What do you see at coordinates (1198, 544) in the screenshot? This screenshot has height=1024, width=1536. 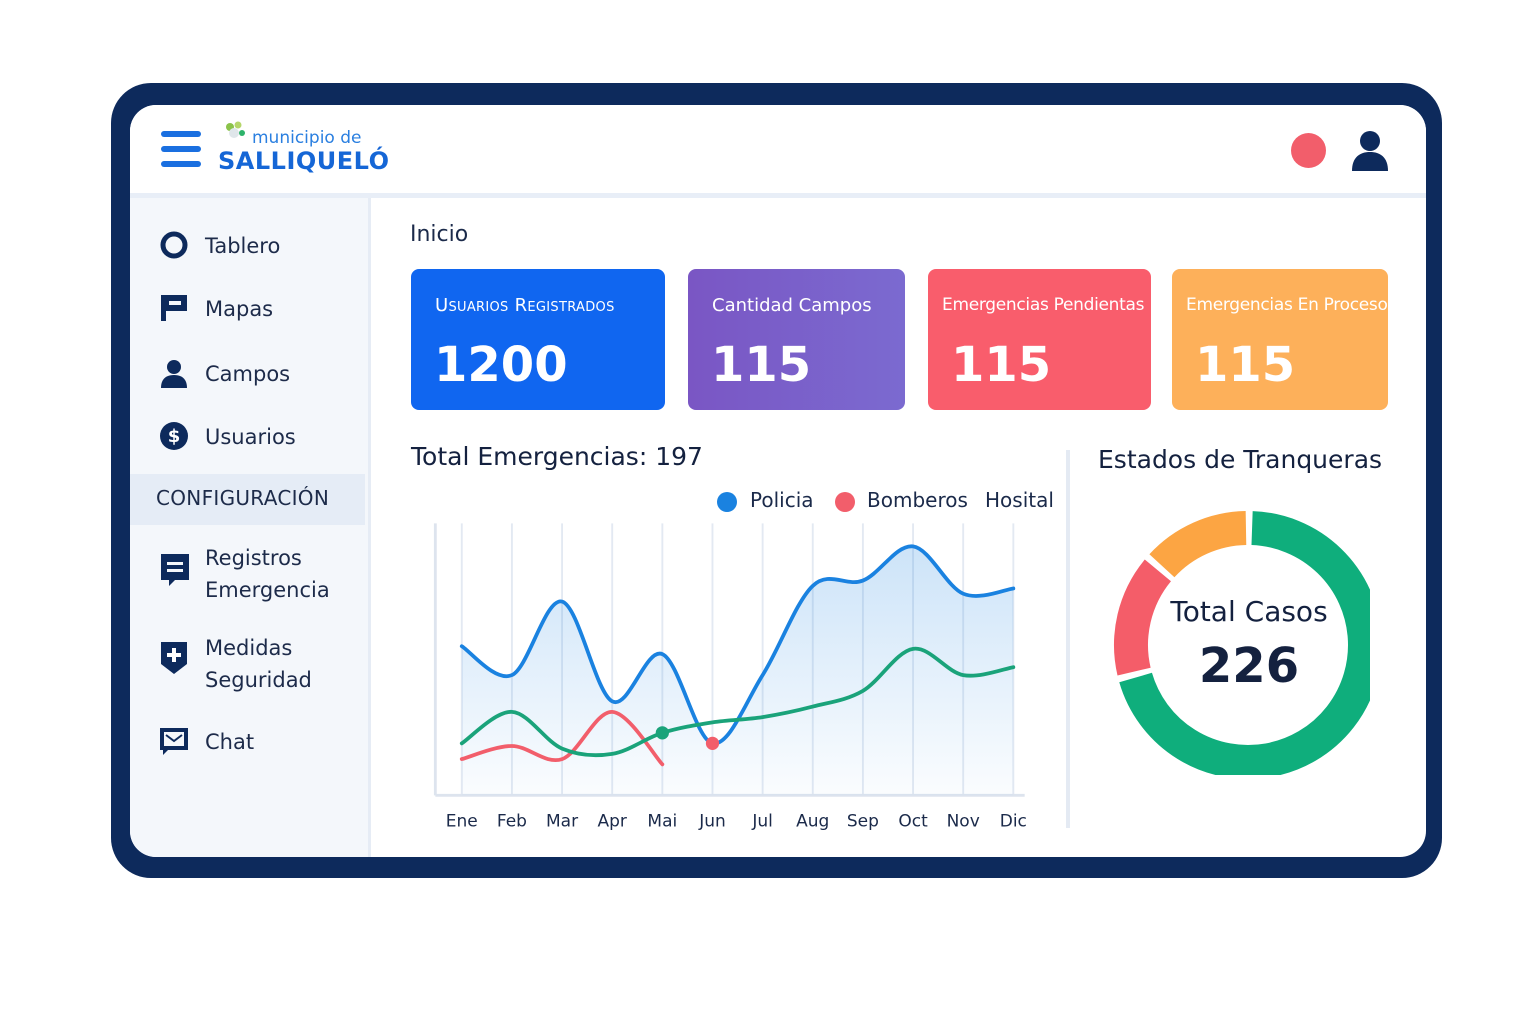 I see `donut-slice` at bounding box center [1198, 544].